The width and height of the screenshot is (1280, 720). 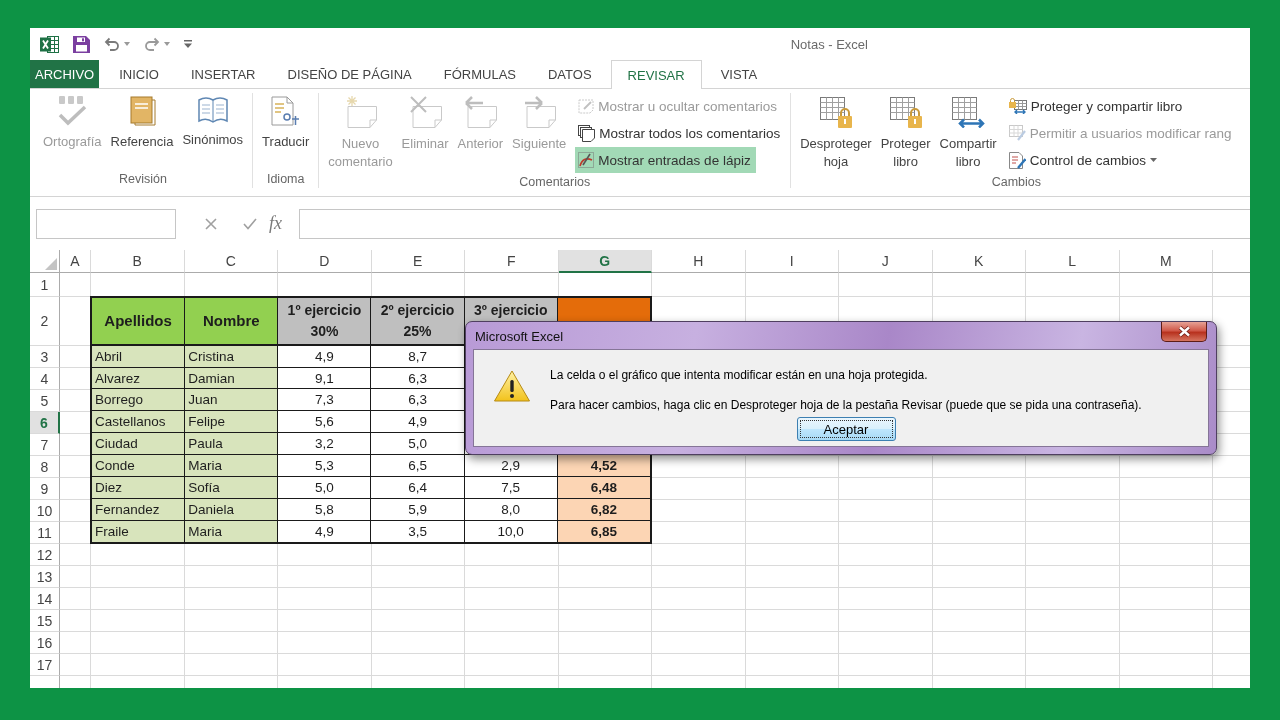 I want to click on ribbon-button: Compartir libro, so click(x=968, y=132).